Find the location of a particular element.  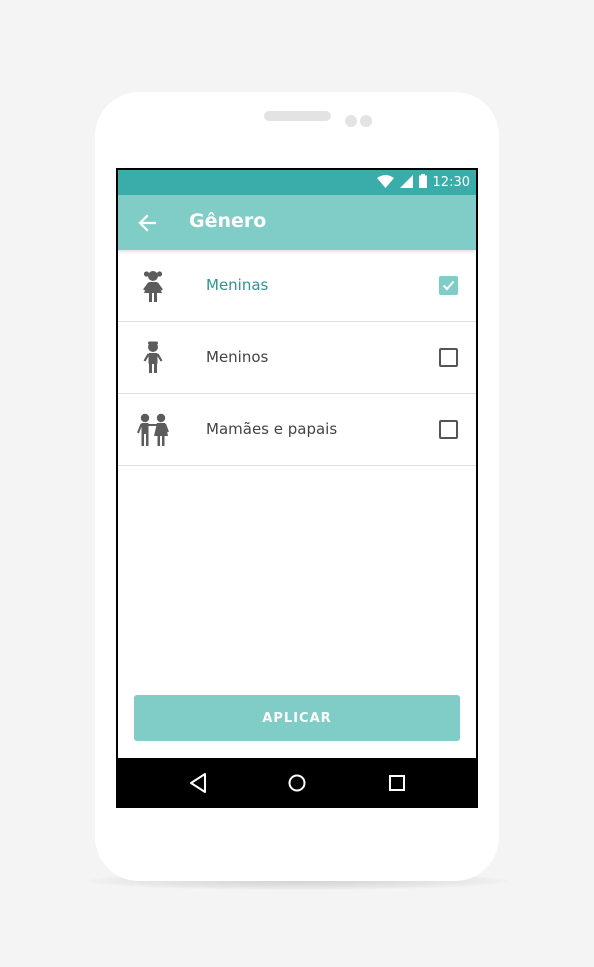

option-row-meninas: Meninas is located at coordinates (297, 286).